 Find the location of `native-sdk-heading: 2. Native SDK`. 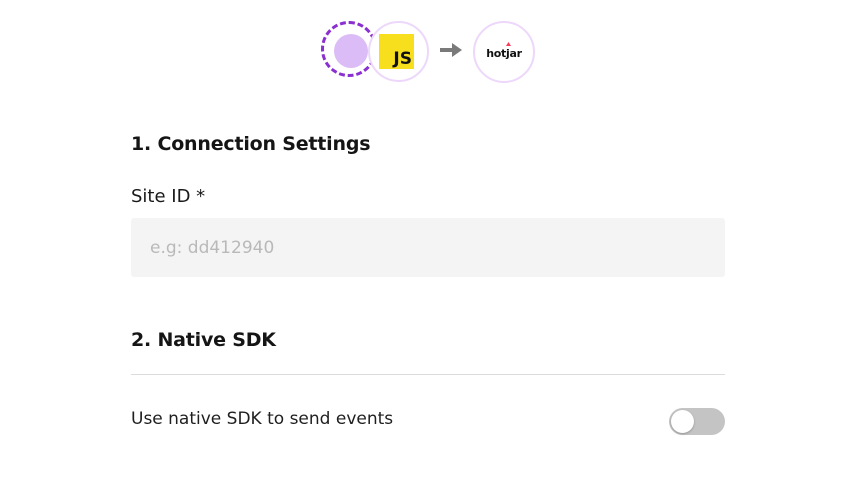

native-sdk-heading: 2. Native SDK is located at coordinates (203, 340).